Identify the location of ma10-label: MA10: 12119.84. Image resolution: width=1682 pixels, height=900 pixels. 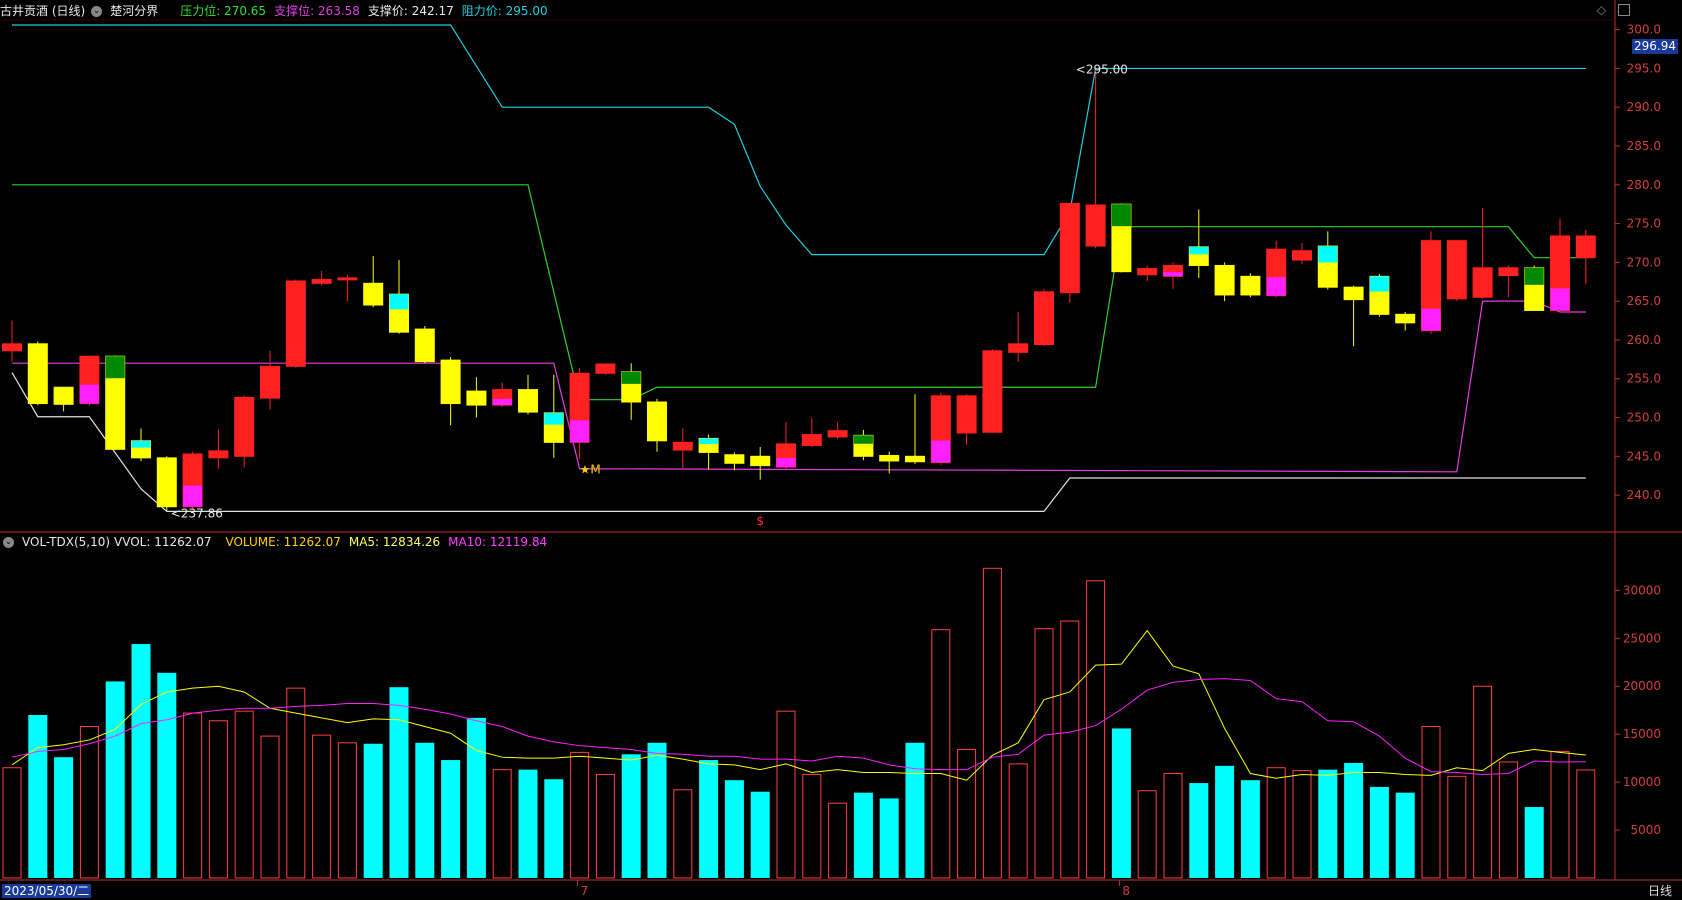
(498, 542).